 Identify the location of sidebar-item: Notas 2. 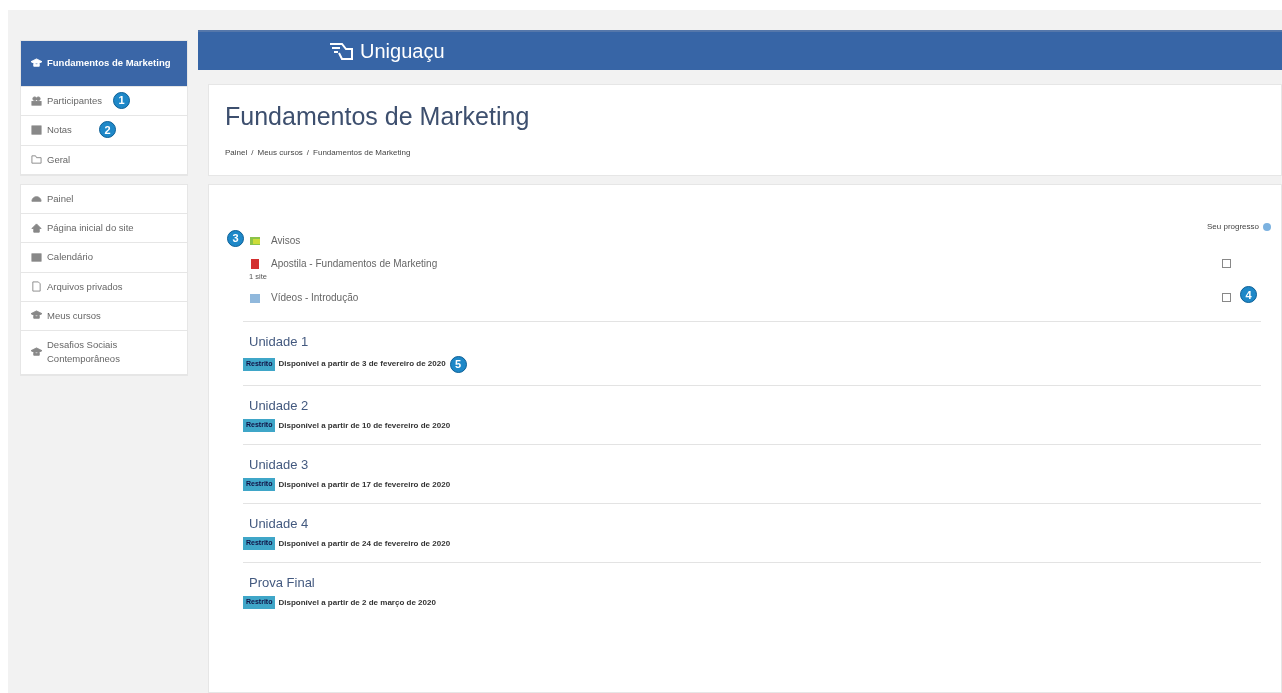
(104, 131).